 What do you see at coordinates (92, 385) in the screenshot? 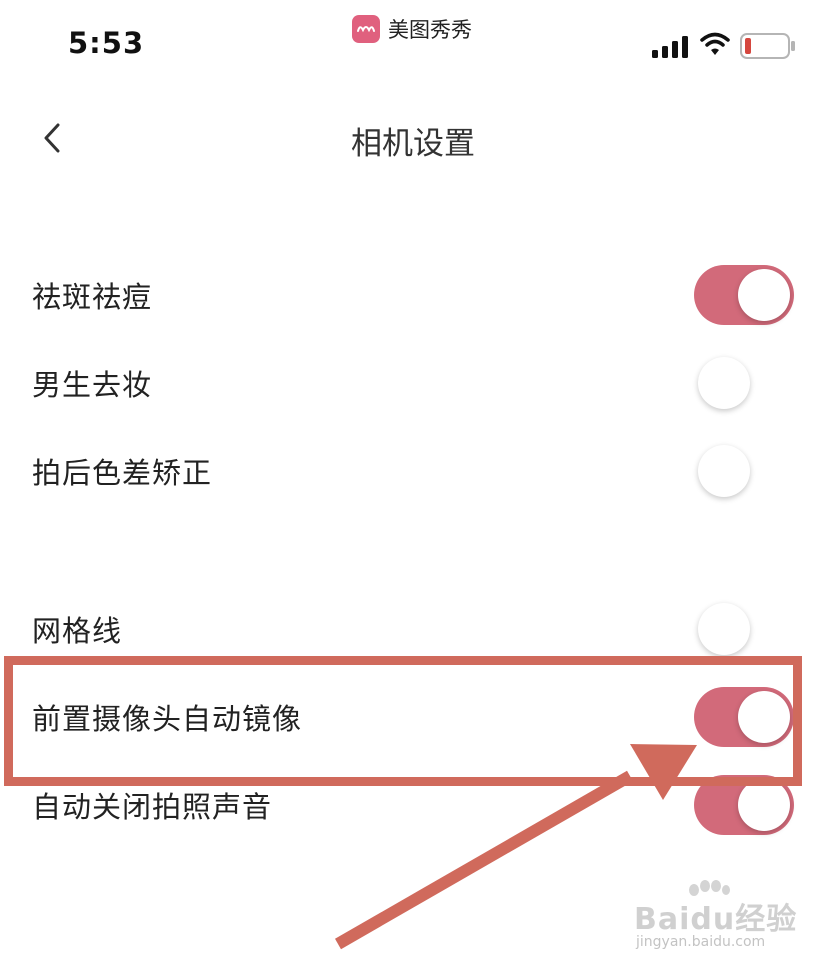
I see `setting-label: 男生去妆` at bounding box center [92, 385].